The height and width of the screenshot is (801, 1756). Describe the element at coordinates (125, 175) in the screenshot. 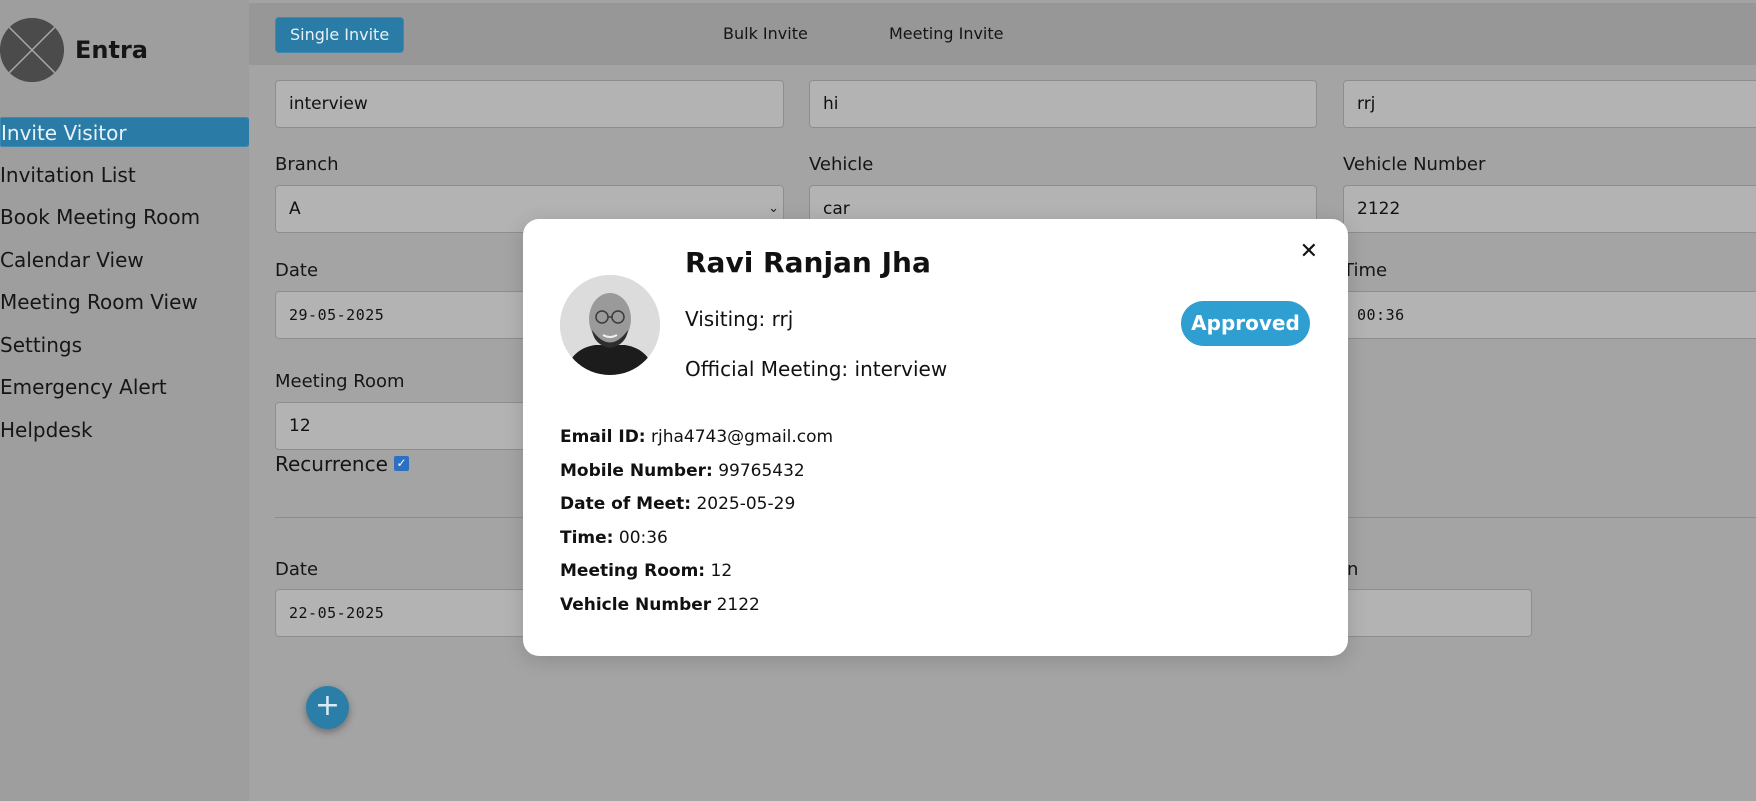

I see `sidebar-item-invitation-list: Invitation List` at that location.